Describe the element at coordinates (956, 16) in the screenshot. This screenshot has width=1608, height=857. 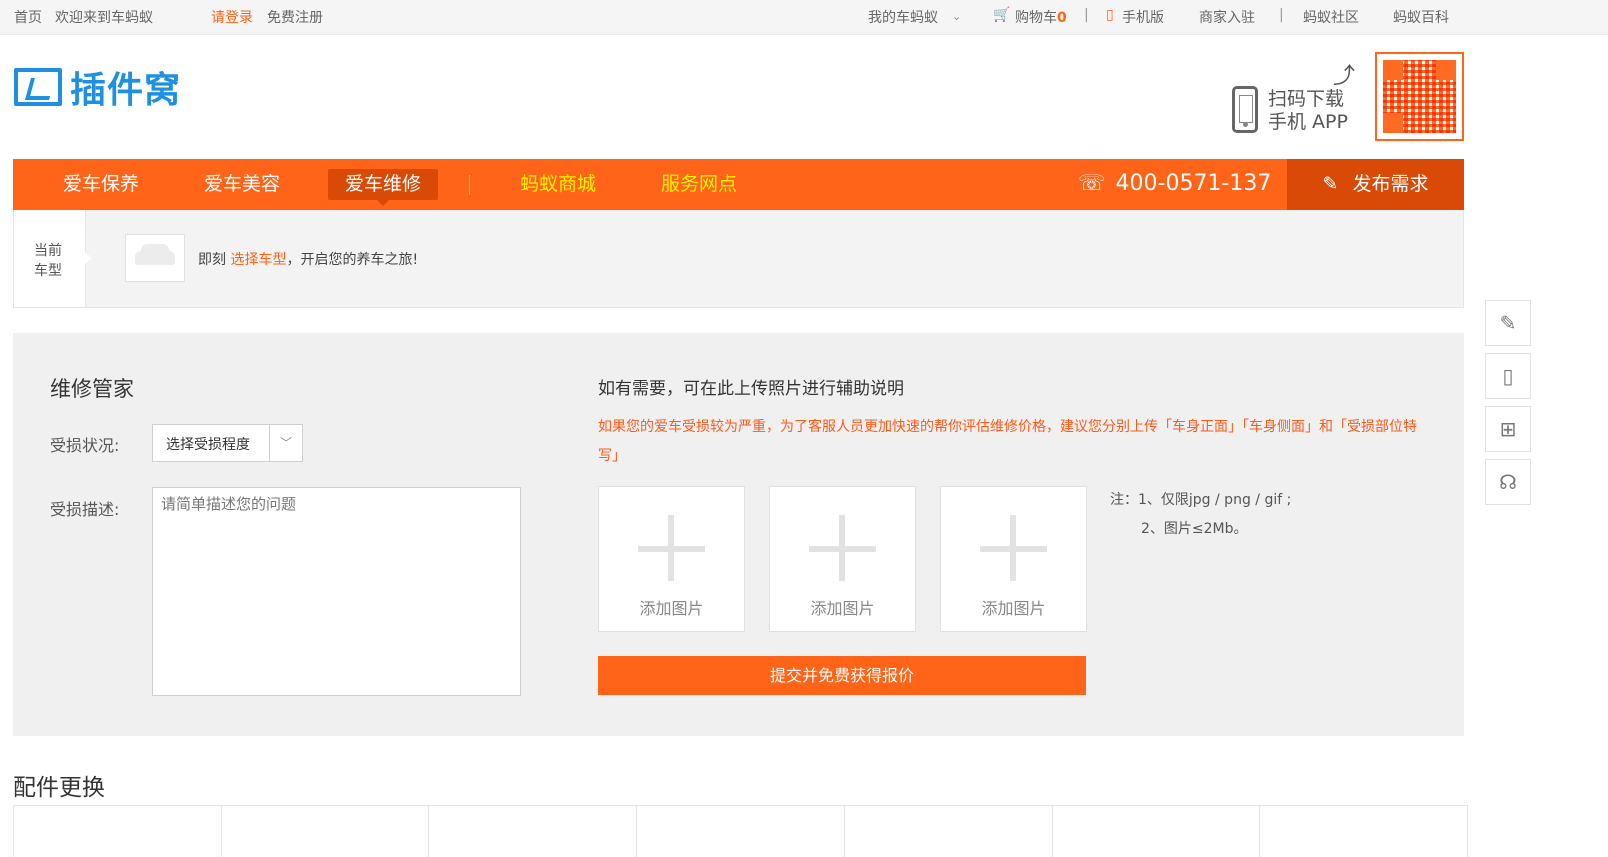
I see `chevron-down-icon: ⌄` at that location.